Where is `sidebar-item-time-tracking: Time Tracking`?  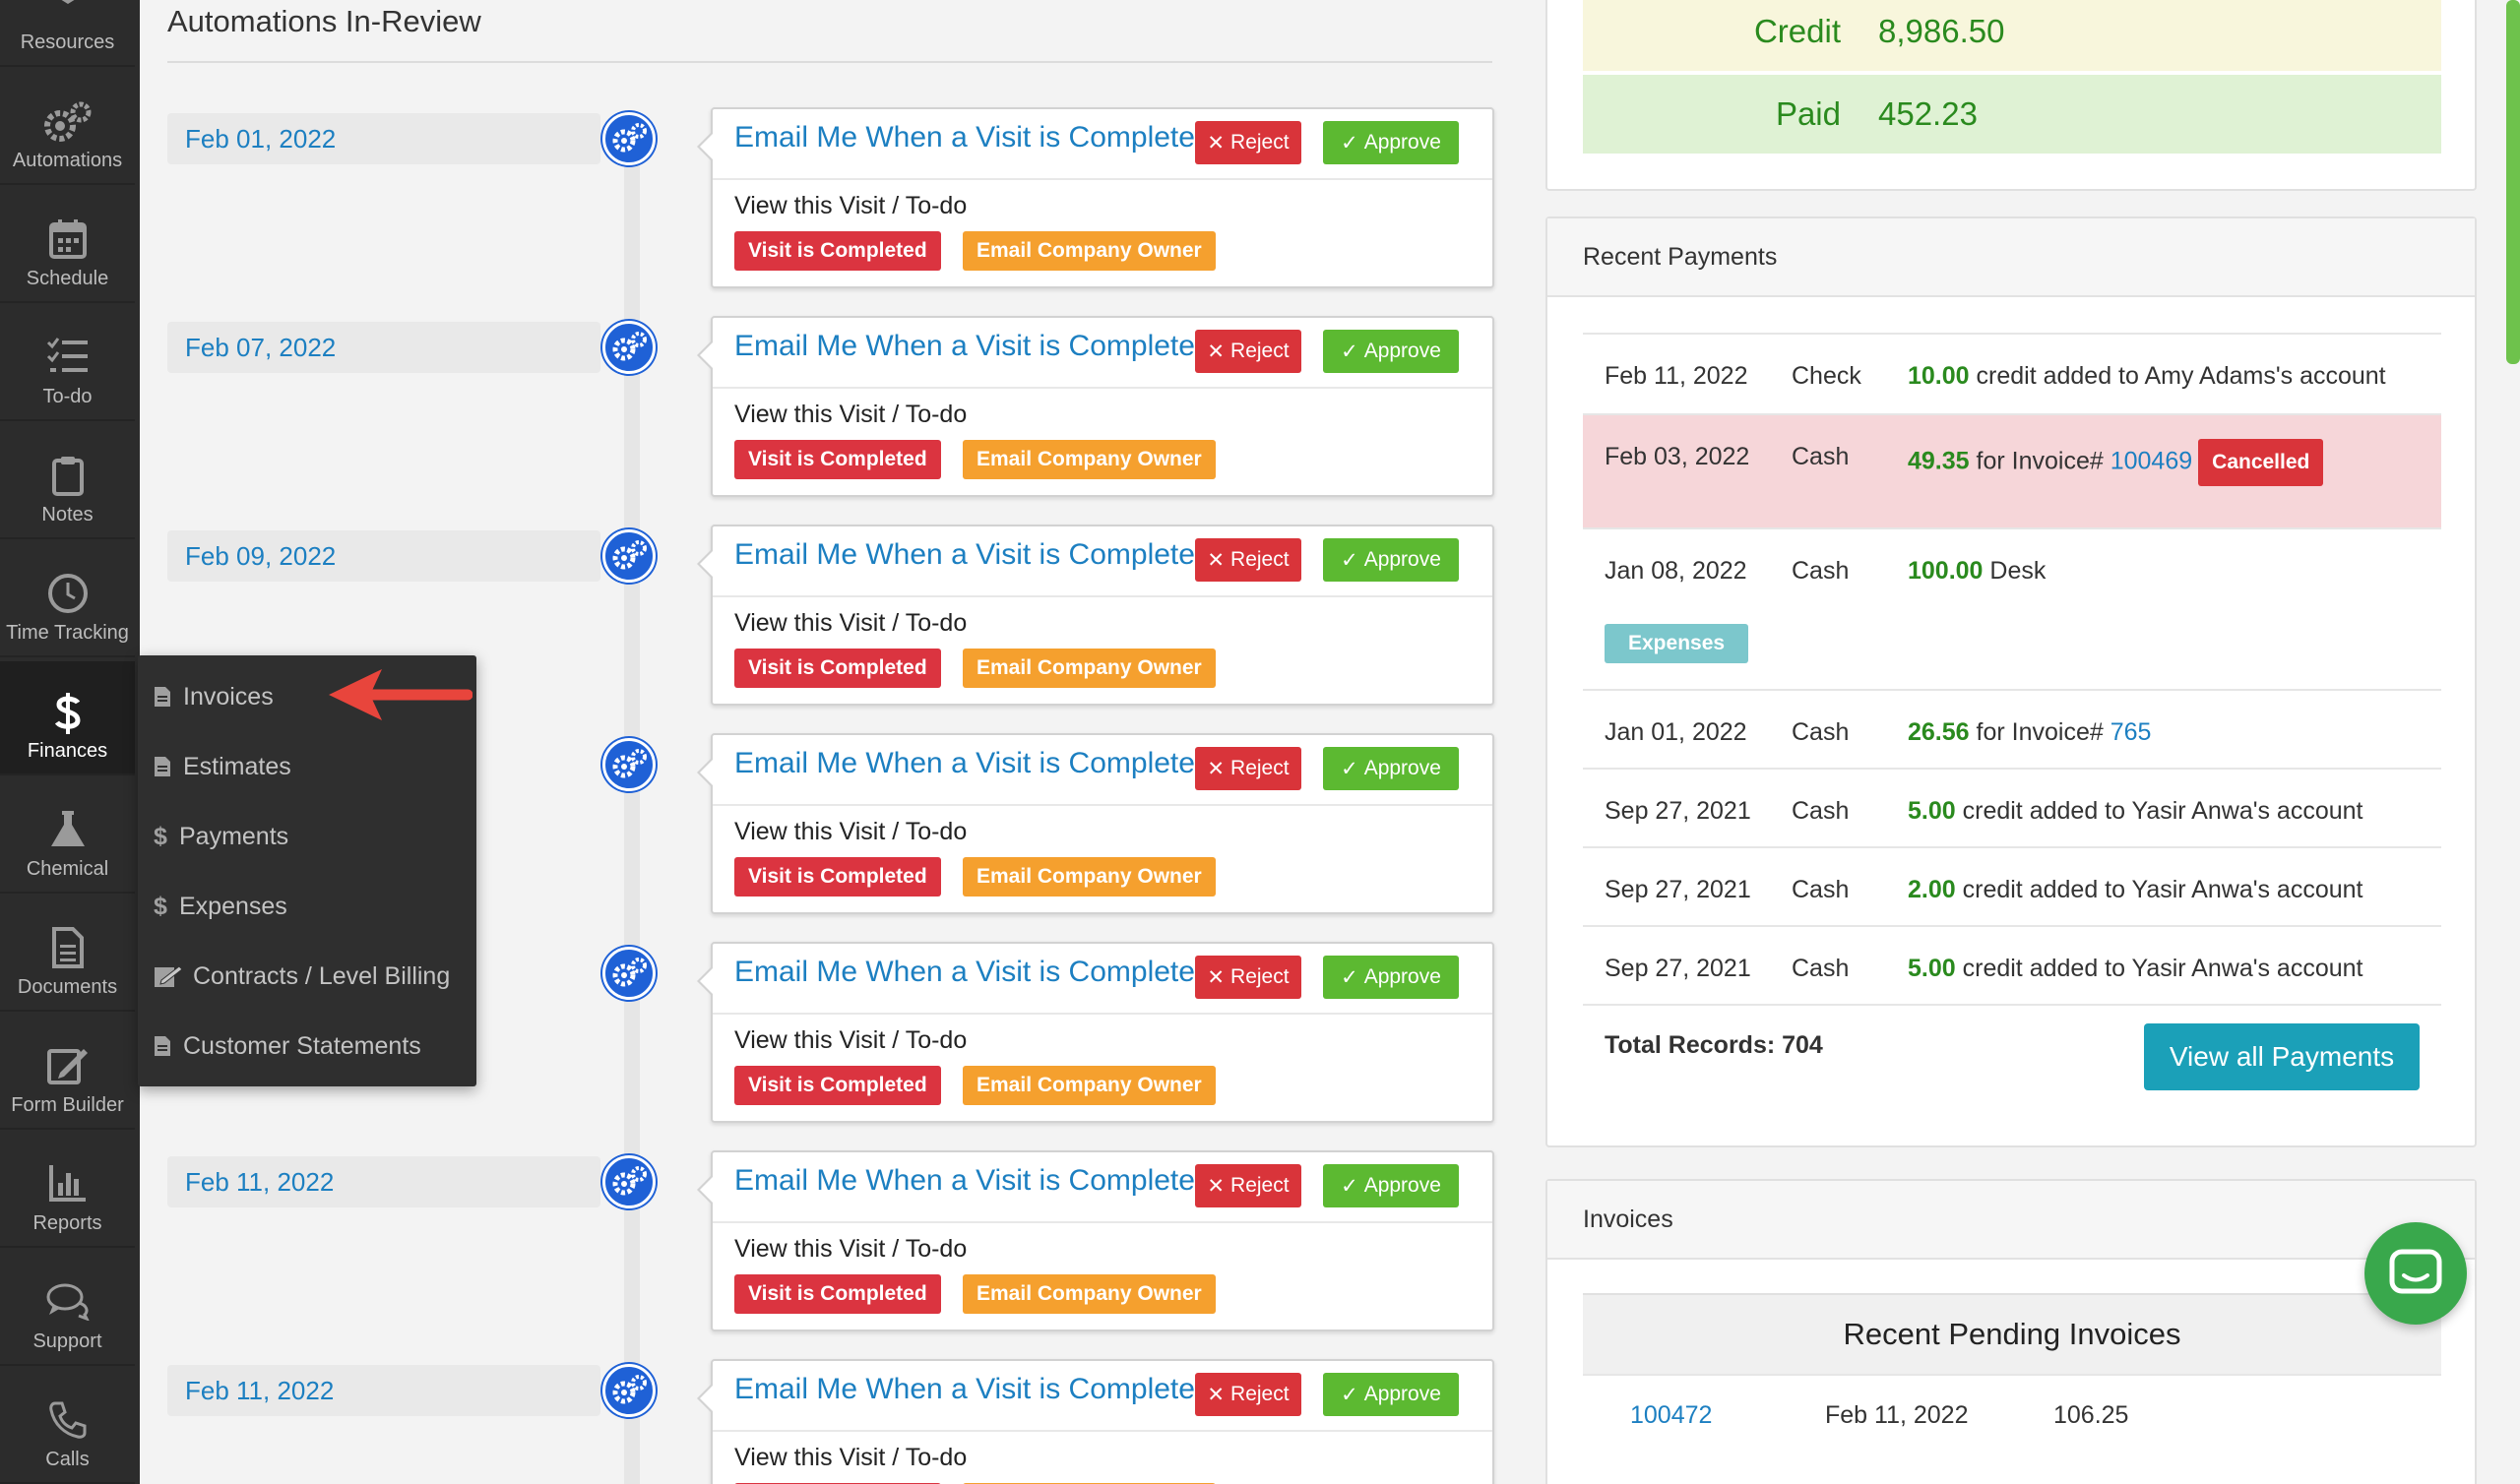
sidebar-item-time-tracking: Time Tracking is located at coordinates (67, 600).